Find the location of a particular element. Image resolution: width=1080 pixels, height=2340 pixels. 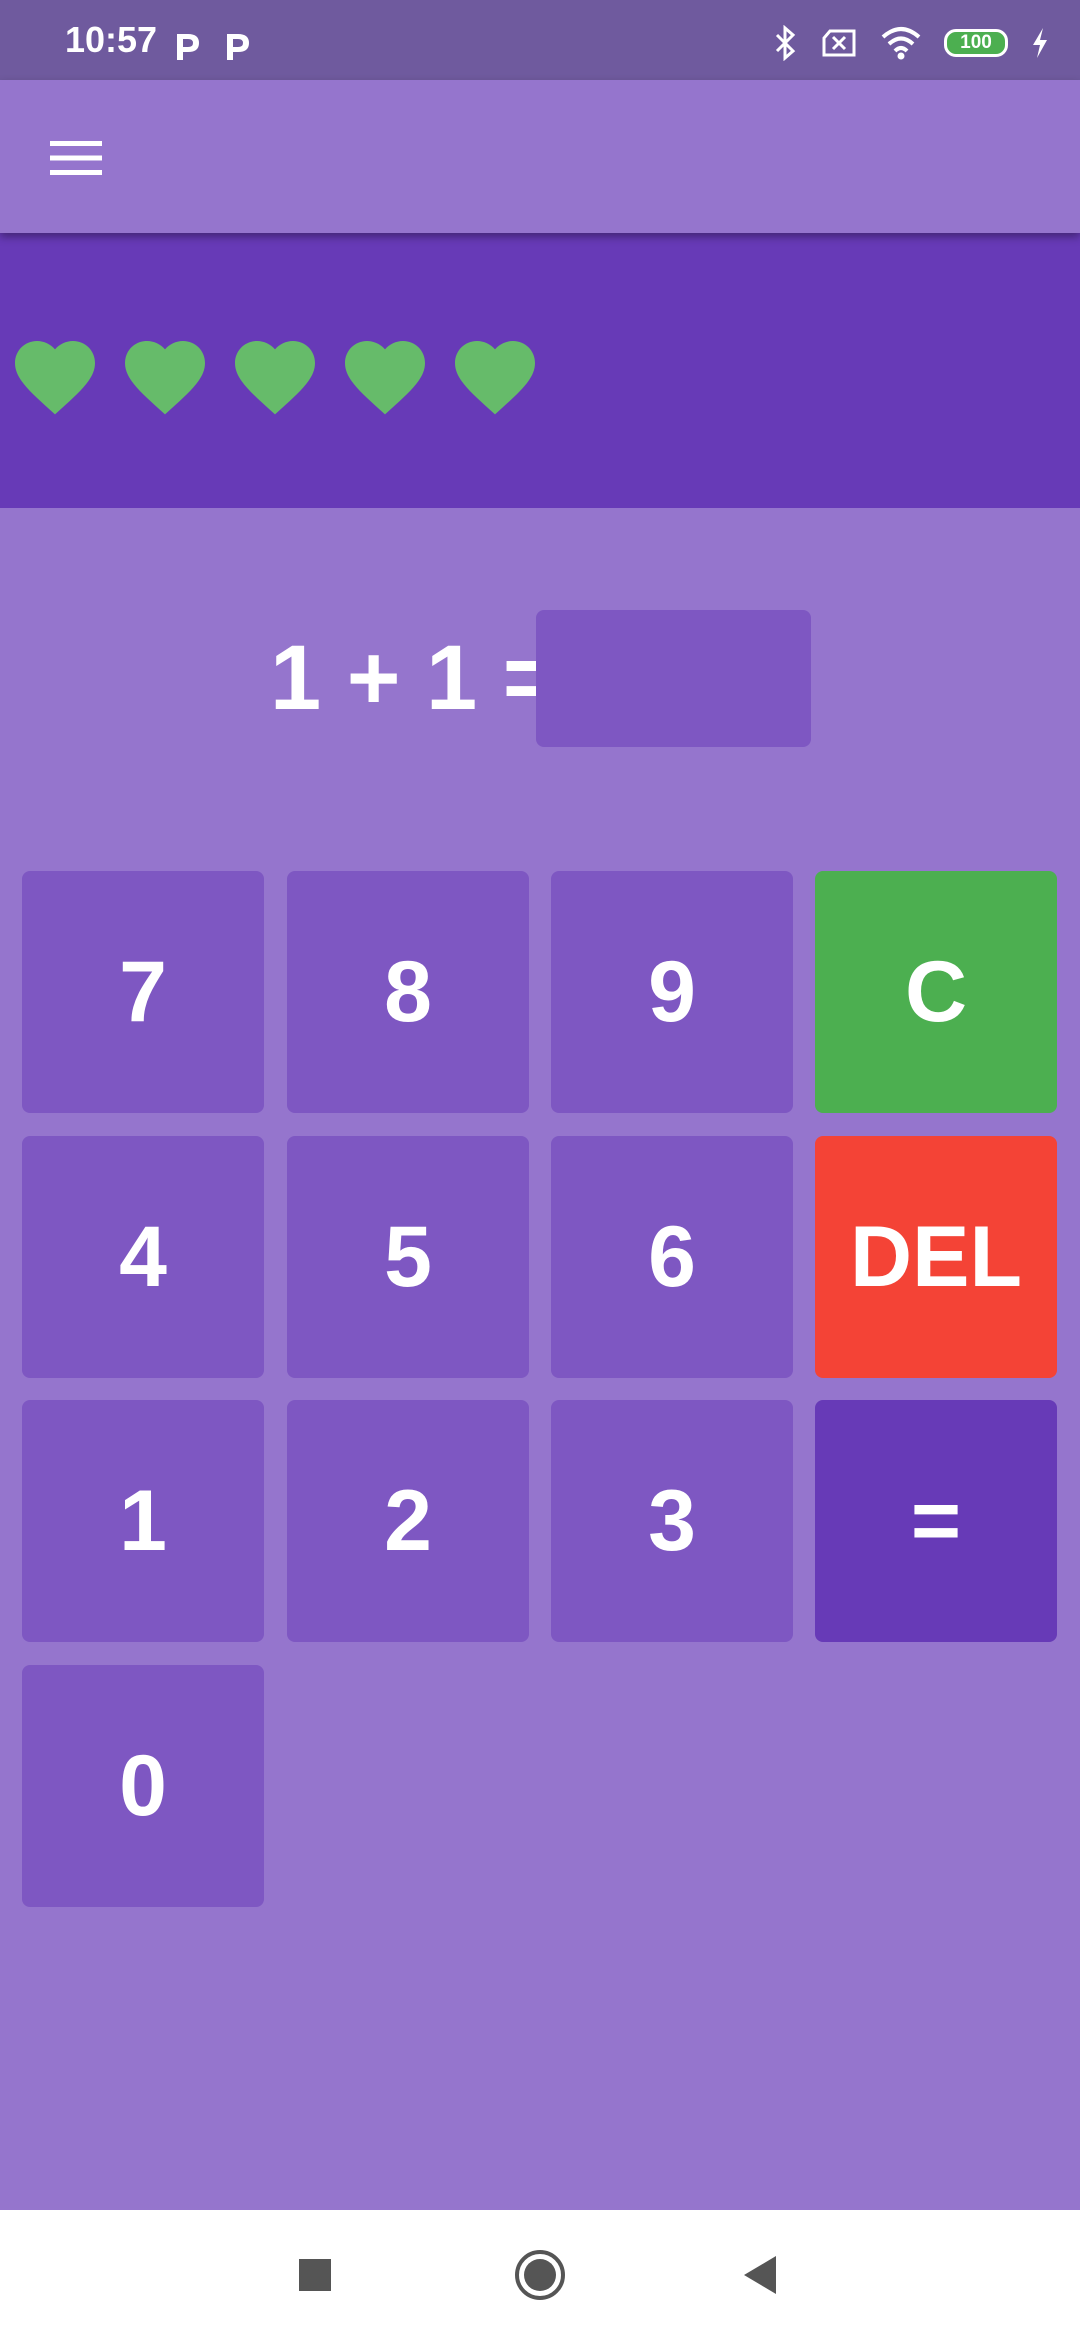

key-4: 4 is located at coordinates (143, 1257).